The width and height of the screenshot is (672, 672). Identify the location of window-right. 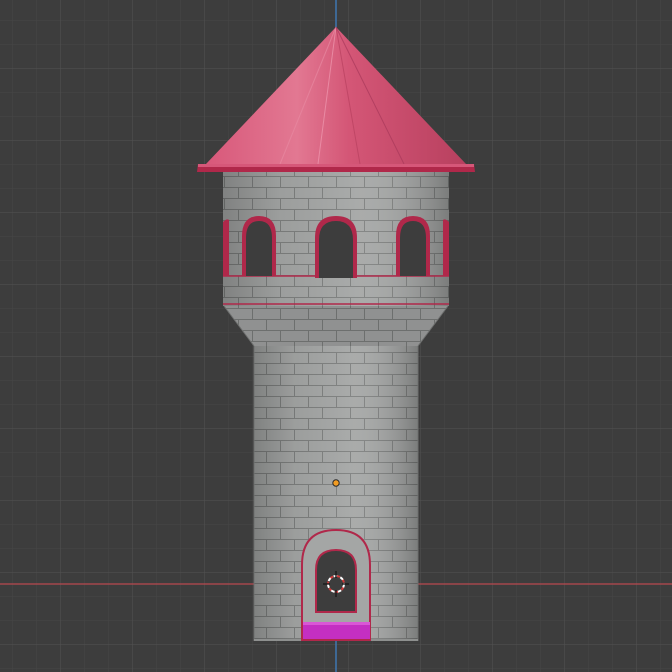
(413, 246).